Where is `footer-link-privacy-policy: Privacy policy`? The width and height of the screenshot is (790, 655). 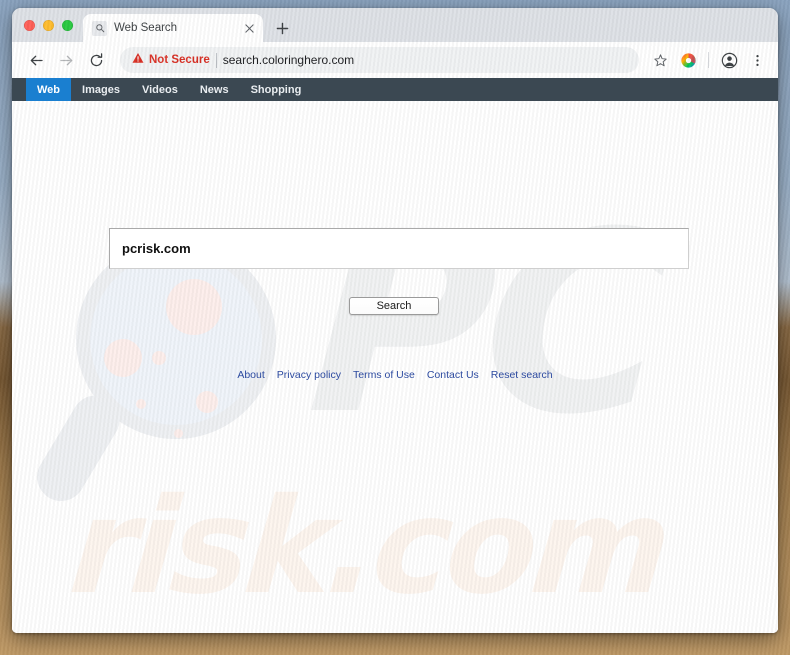 footer-link-privacy-policy: Privacy policy is located at coordinates (309, 375).